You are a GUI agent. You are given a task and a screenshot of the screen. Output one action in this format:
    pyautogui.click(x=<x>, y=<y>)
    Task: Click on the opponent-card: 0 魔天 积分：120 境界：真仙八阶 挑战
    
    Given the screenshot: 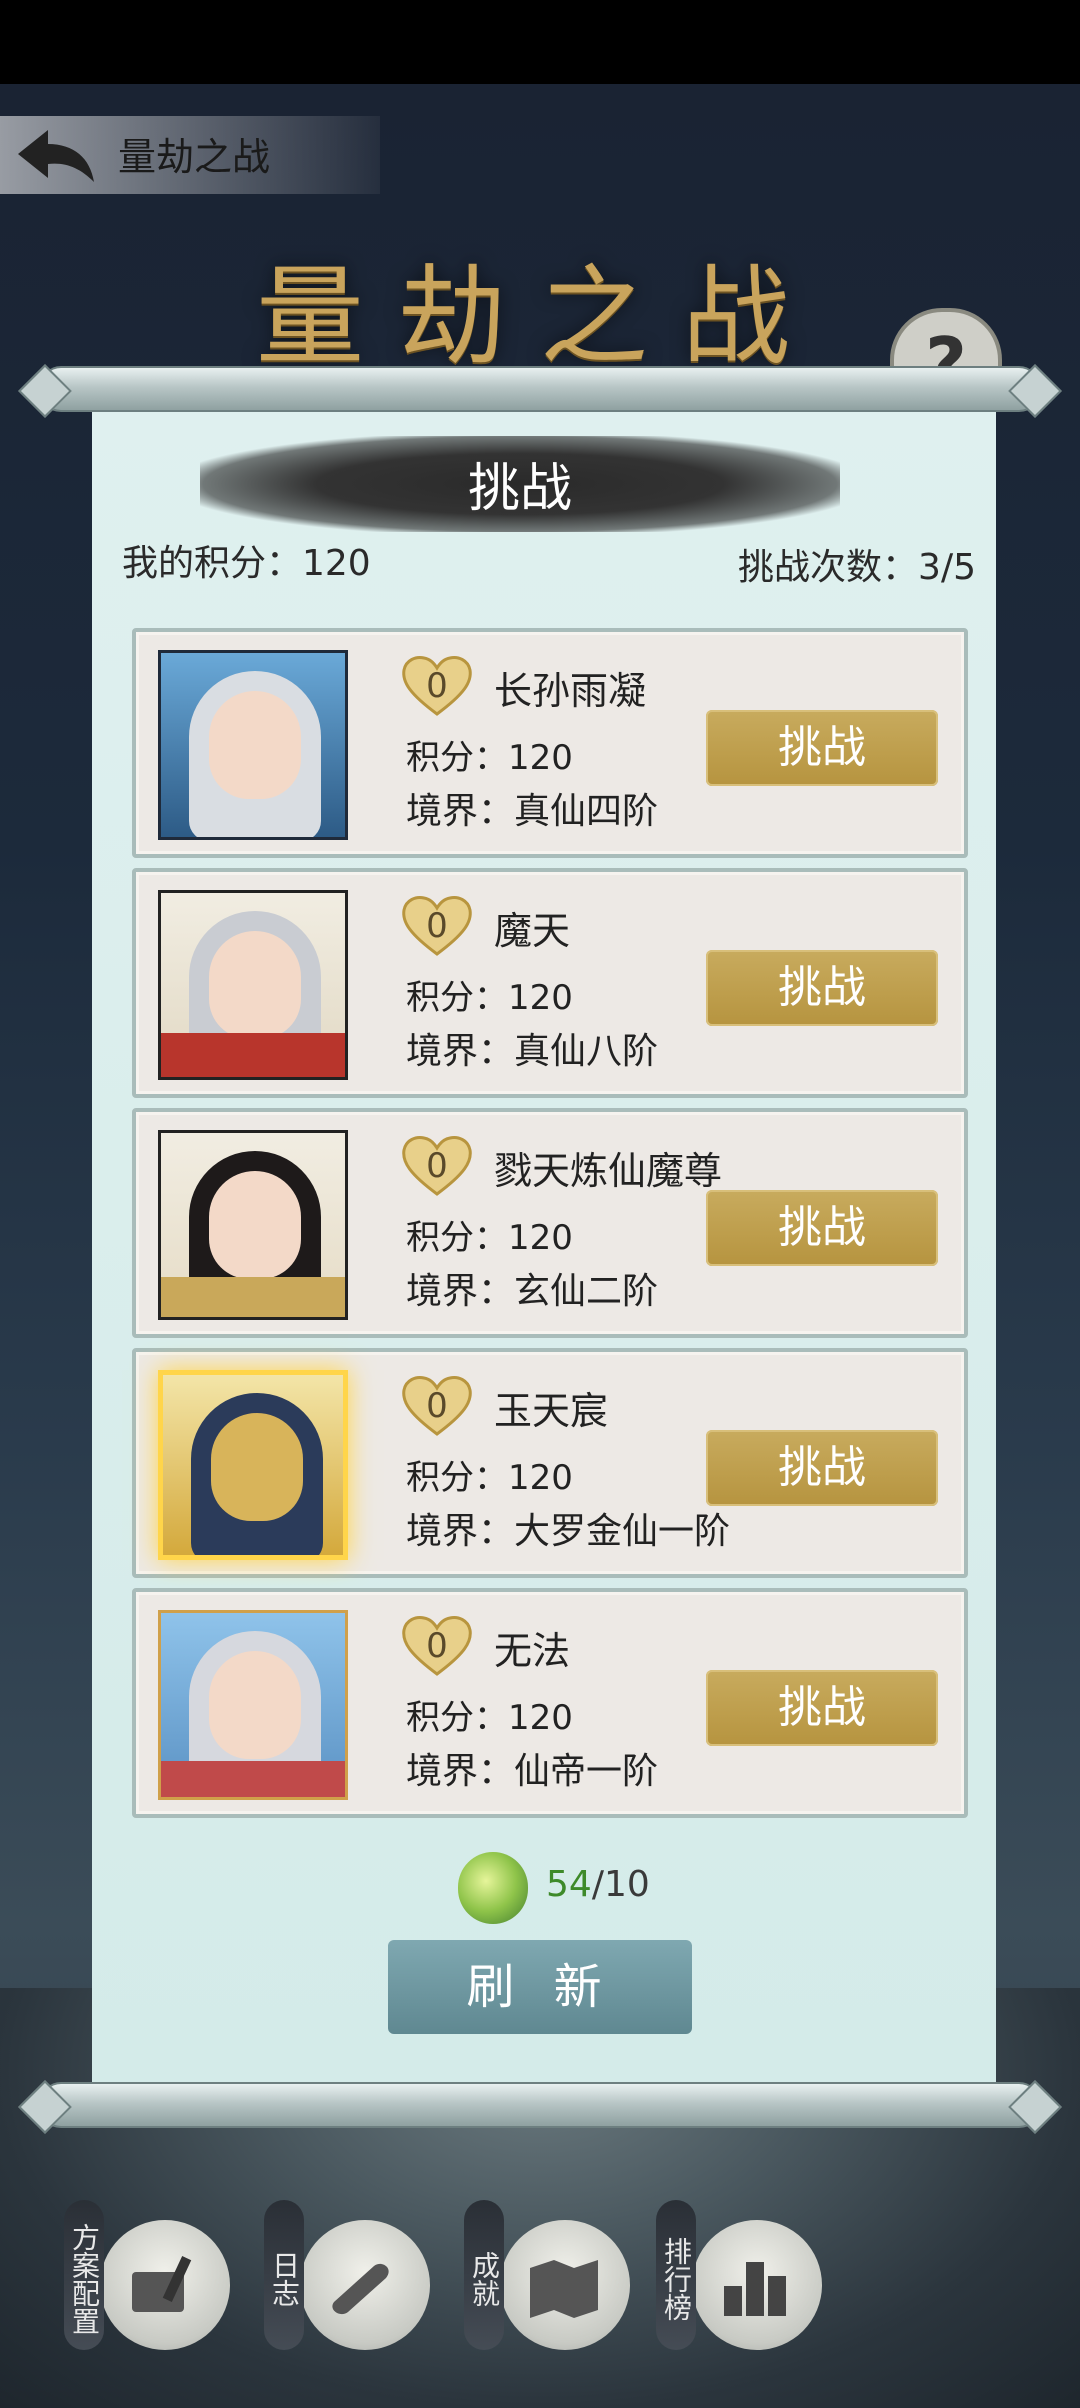 What is the action you would take?
    pyautogui.click(x=550, y=983)
    